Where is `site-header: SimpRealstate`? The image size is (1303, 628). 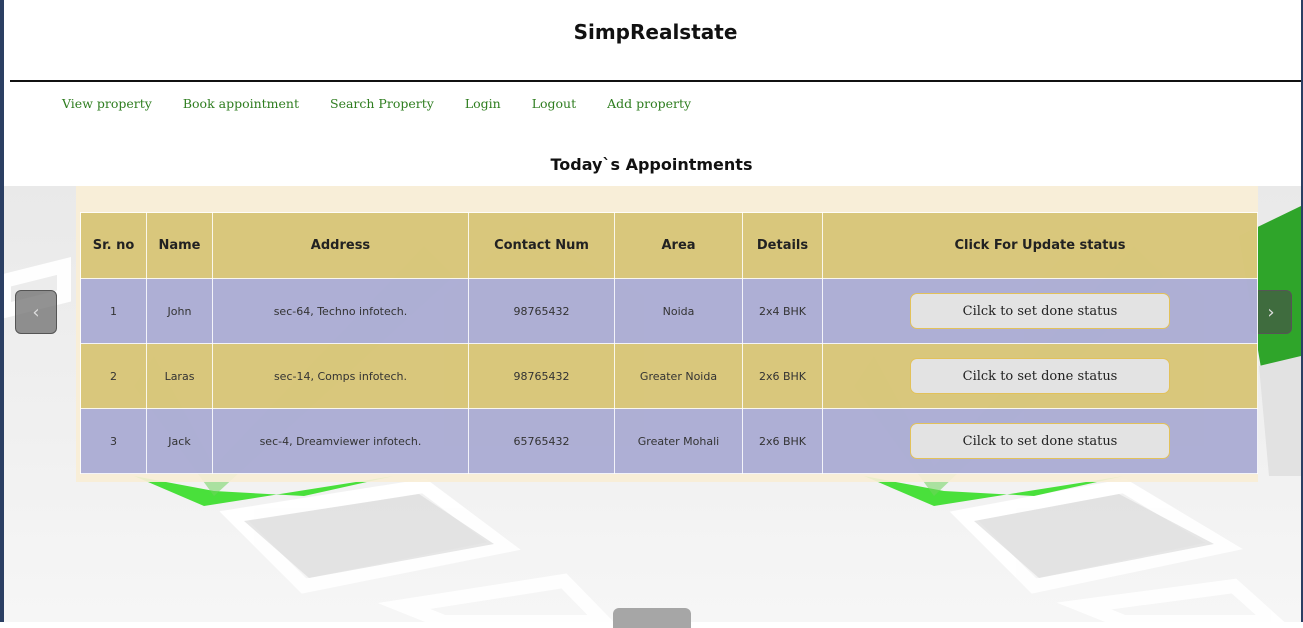
site-header: SimpRealstate is located at coordinates (655, 41).